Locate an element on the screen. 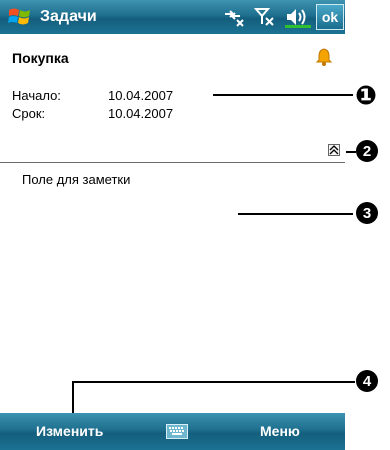  speaker-icon is located at coordinates (298, 17).